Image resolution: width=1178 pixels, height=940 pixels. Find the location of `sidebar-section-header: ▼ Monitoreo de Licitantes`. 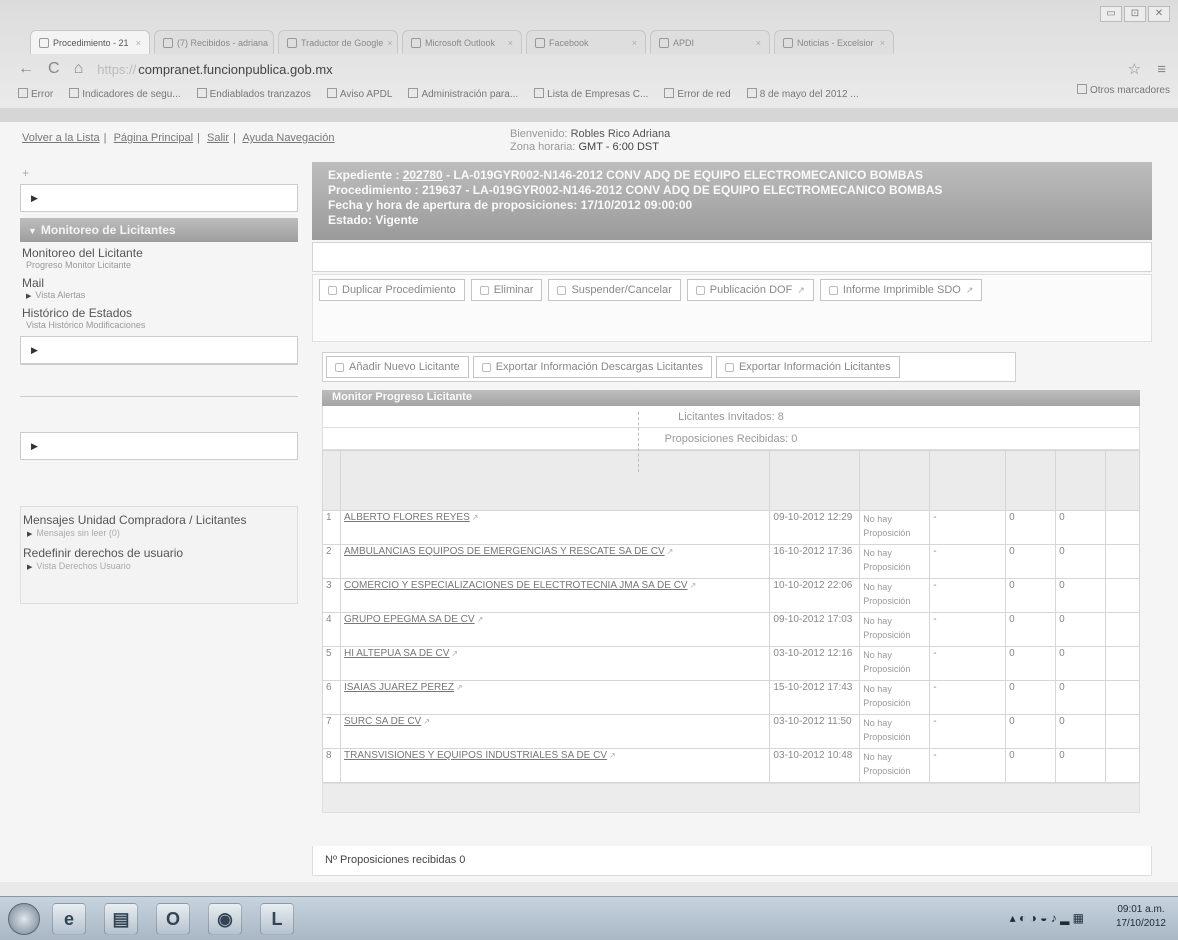

sidebar-section-header: ▼ Monitoreo de Licitantes is located at coordinates (159, 230).